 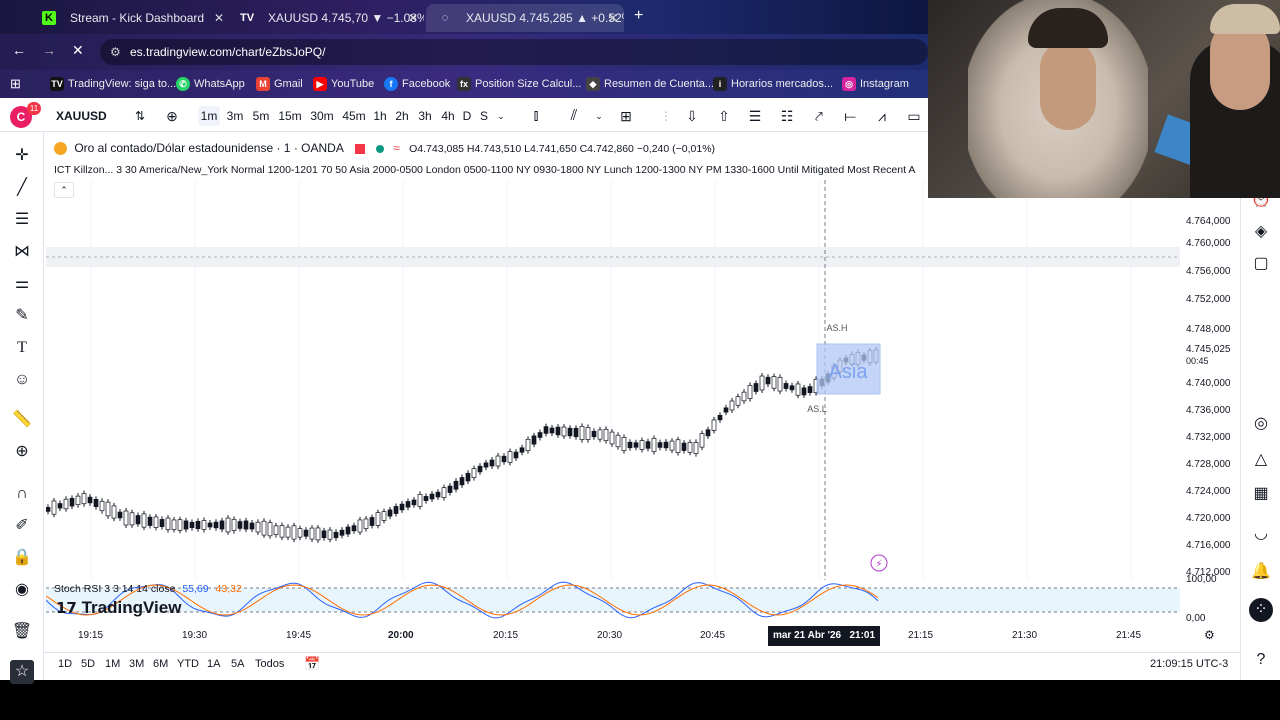 What do you see at coordinates (22, 380) in the screenshot?
I see `emoji-icon: ☺` at bounding box center [22, 380].